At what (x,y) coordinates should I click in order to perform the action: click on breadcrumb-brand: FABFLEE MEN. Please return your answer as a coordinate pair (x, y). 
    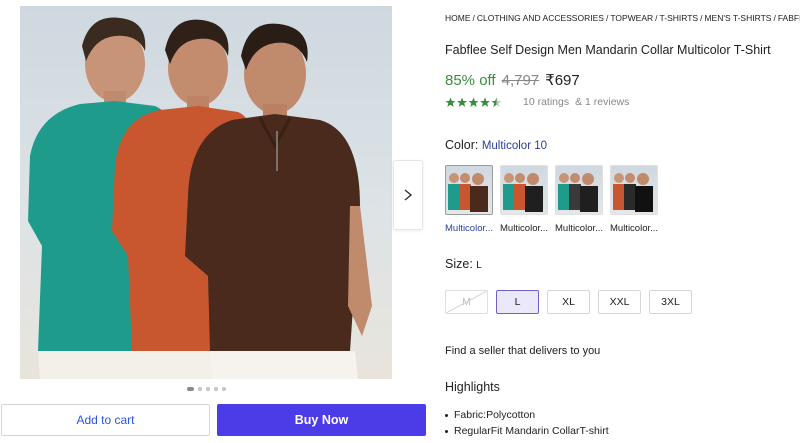
    Looking at the image, I should click on (789, 18).